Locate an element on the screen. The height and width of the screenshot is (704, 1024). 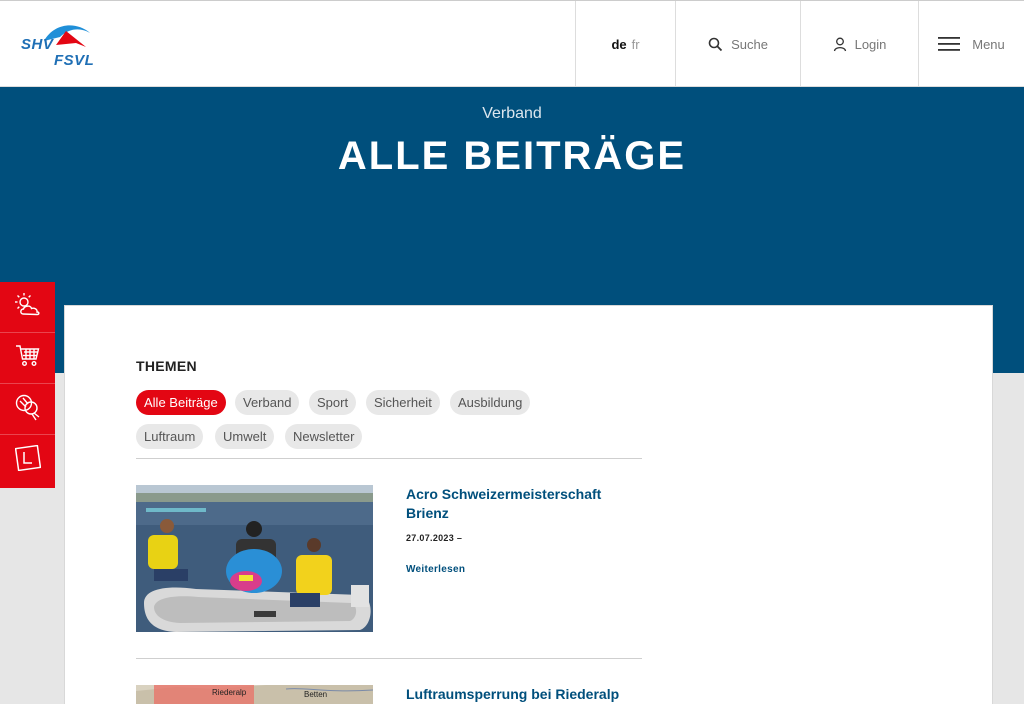
filter-chip-umwelt: Umwelt is located at coordinates (245, 436).